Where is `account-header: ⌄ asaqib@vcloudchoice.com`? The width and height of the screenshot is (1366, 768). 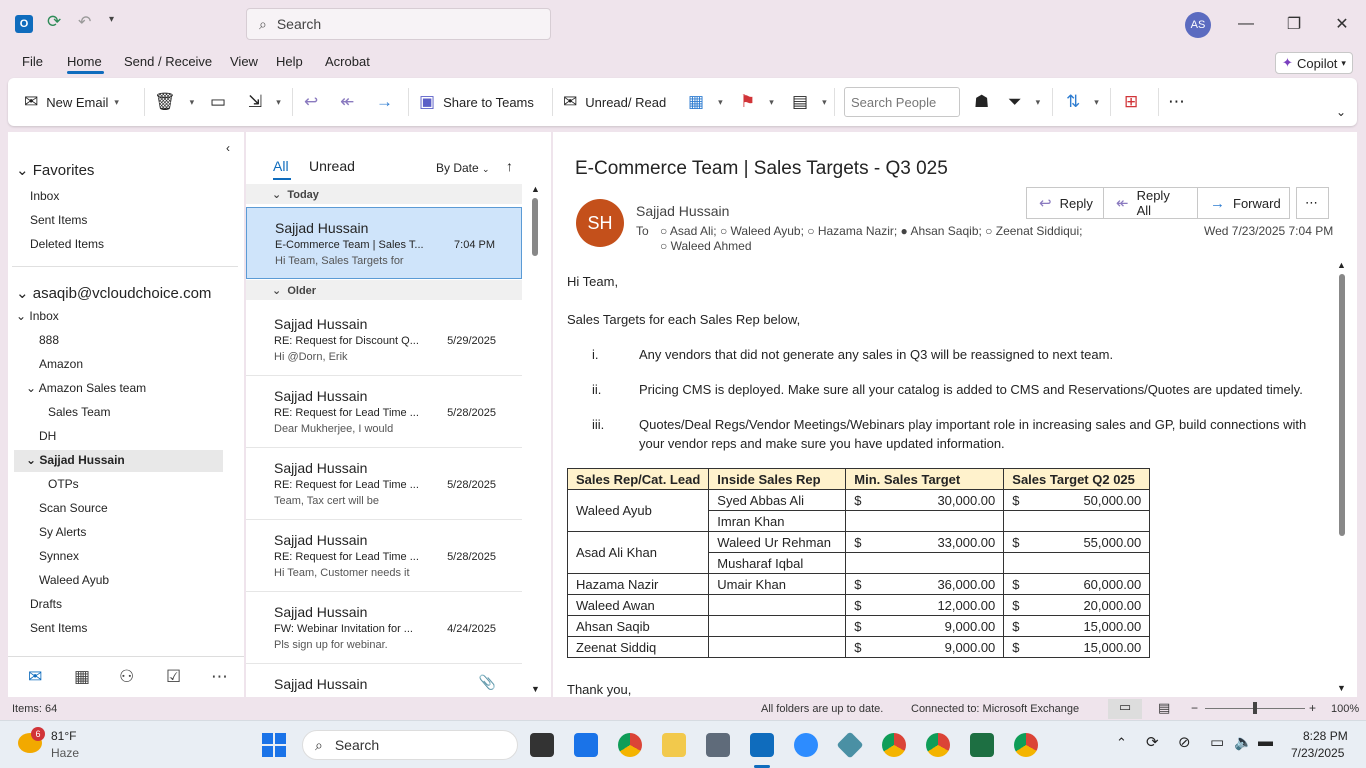
account-header: ⌄ asaqib@vcloudchoice.com is located at coordinates (113, 293).